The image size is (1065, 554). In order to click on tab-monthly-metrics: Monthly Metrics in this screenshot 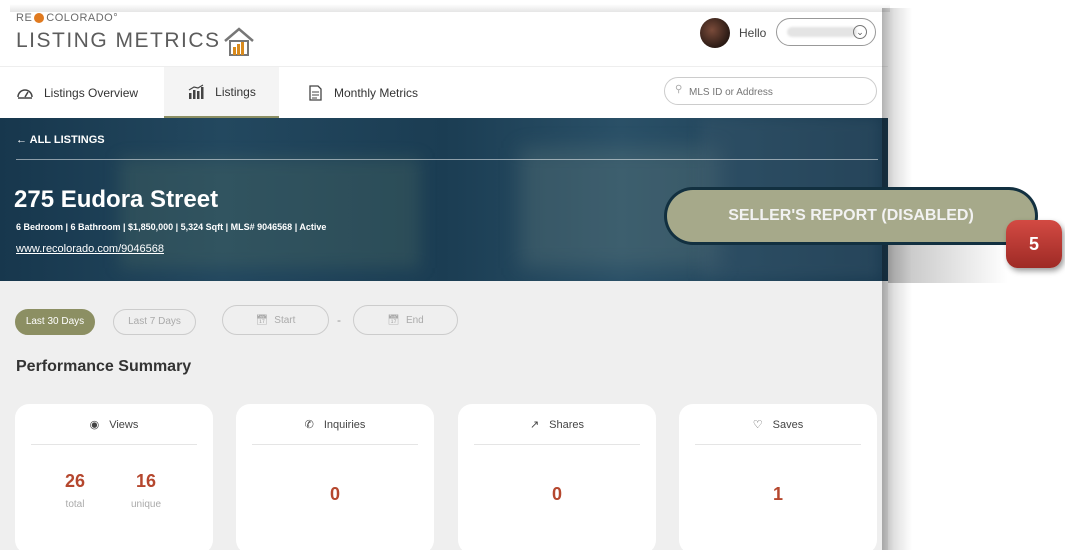, I will do `click(362, 93)`.